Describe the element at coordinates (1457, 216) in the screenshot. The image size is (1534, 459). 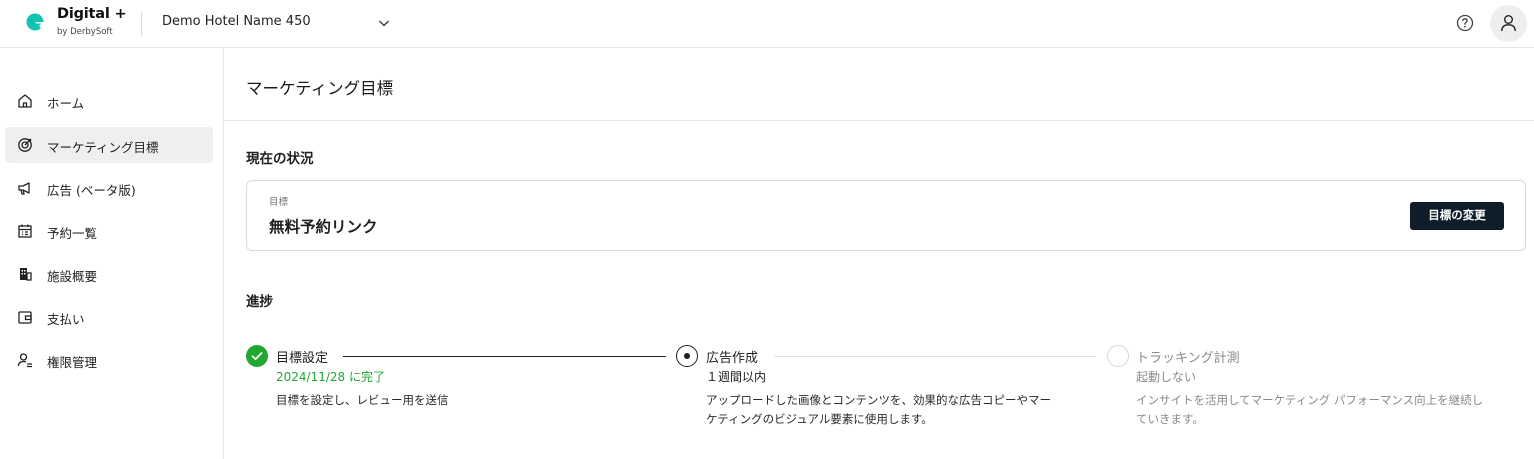
I see `change-goal-button: 目標の変更` at that location.